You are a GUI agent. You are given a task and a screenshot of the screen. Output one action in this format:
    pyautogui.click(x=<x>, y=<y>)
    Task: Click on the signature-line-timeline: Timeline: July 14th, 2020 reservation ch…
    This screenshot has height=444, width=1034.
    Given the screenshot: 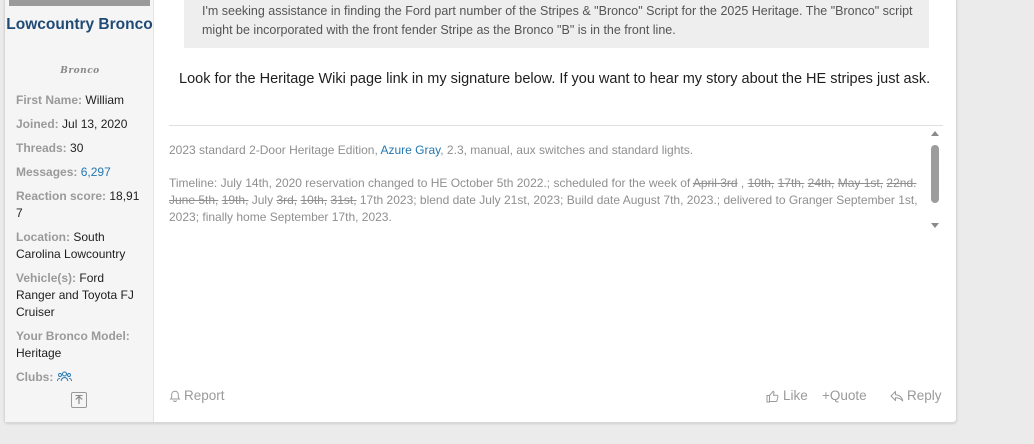 What is the action you would take?
    pyautogui.click(x=546, y=200)
    